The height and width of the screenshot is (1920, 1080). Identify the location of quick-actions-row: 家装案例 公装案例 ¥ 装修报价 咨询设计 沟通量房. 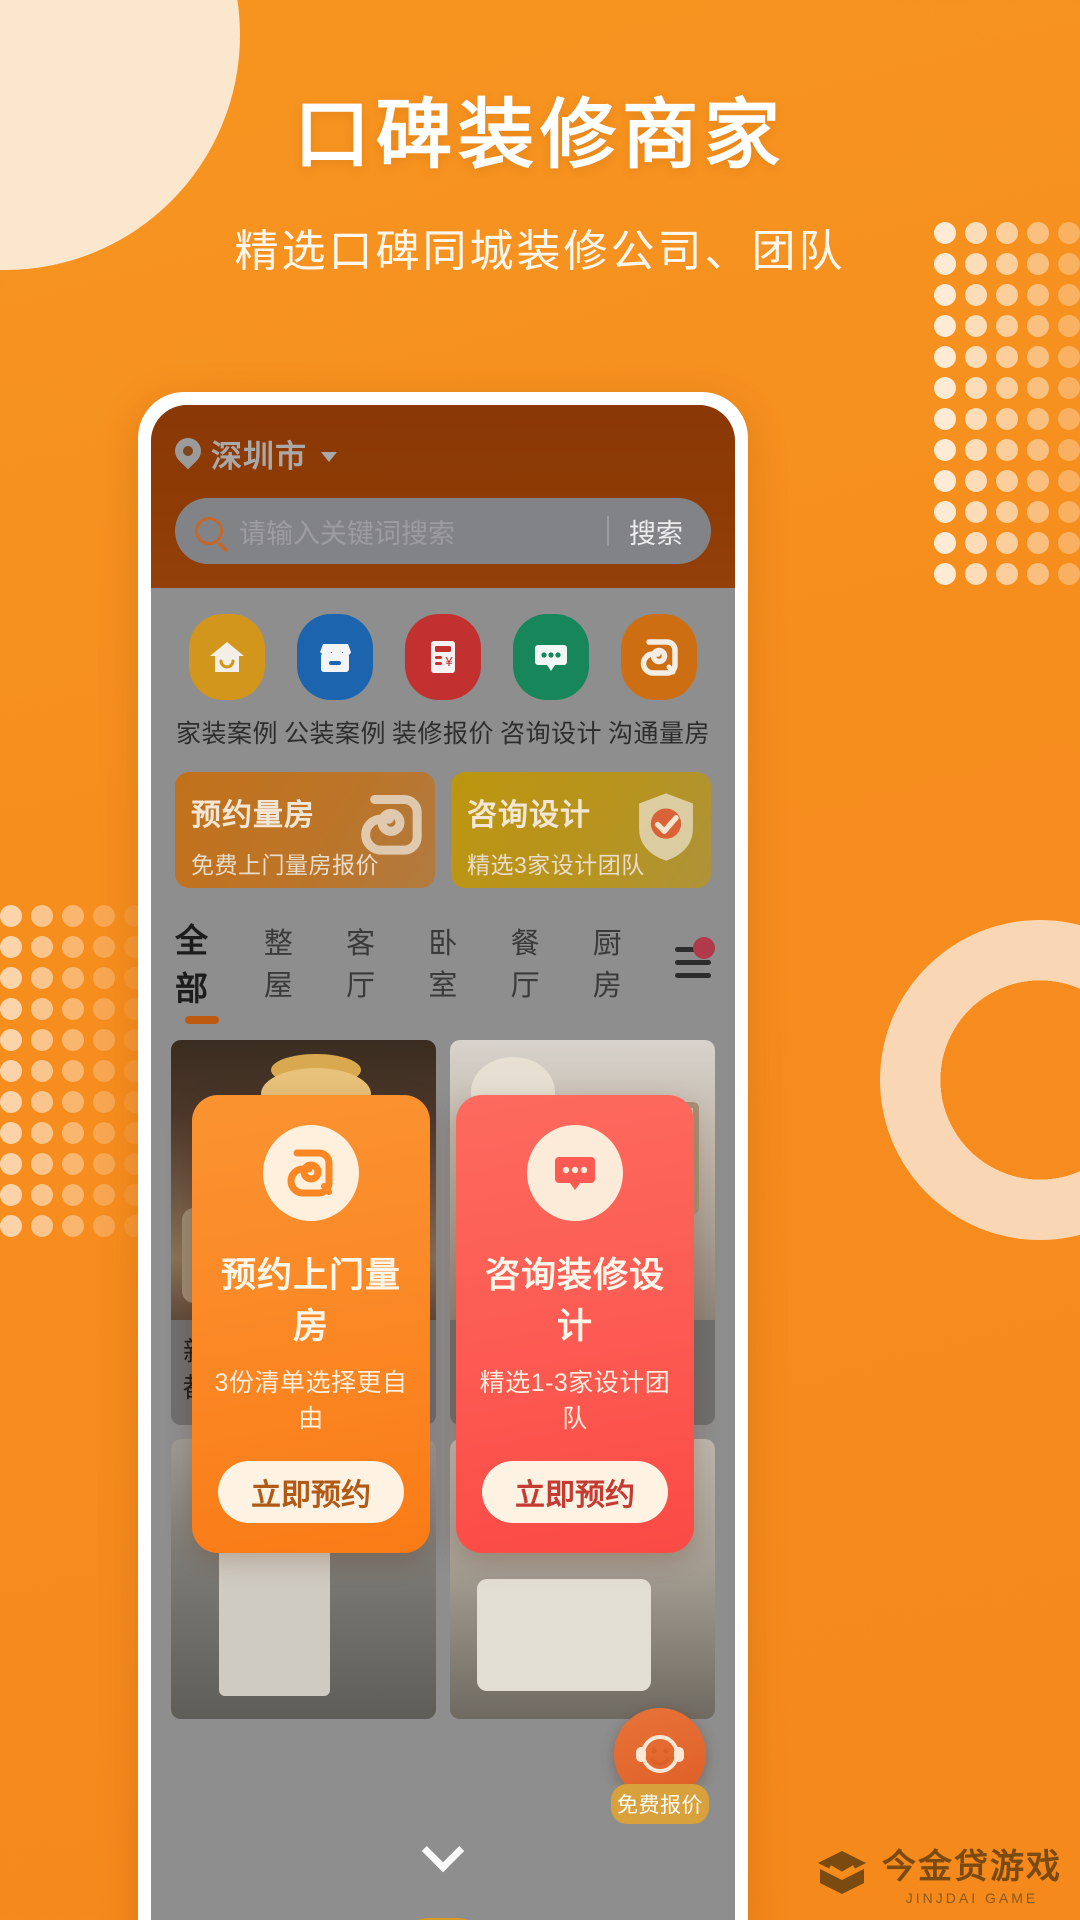
(443, 677).